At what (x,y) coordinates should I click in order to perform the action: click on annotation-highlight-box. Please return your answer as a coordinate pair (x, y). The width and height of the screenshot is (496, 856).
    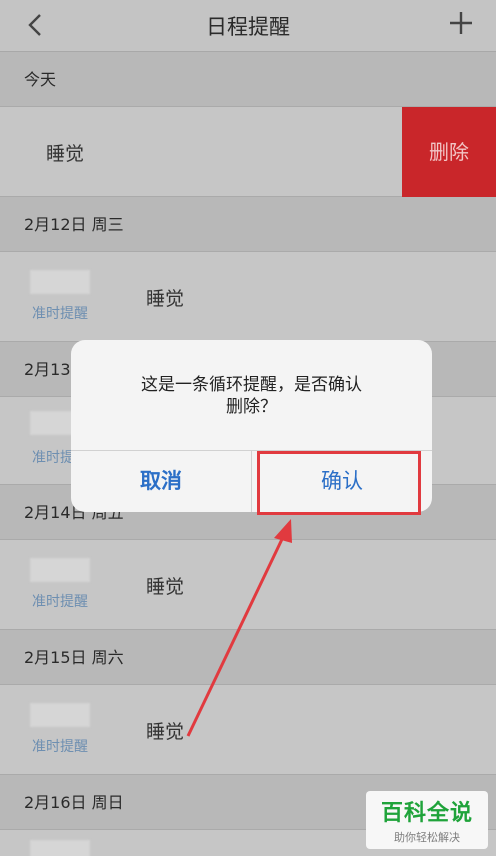
    Looking at the image, I should click on (339, 483).